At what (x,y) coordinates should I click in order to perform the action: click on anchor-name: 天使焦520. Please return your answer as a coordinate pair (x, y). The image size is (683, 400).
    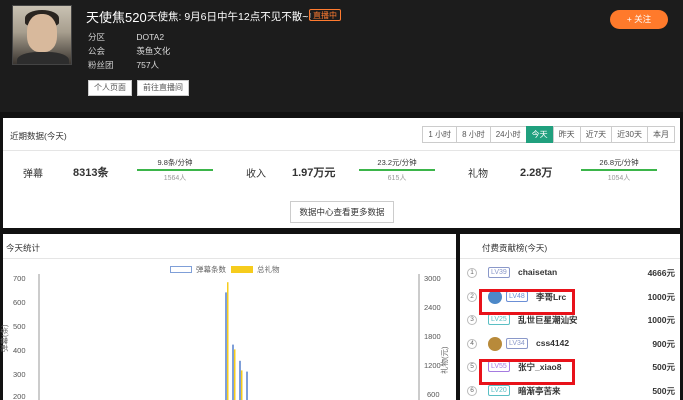
    Looking at the image, I should click on (116, 16).